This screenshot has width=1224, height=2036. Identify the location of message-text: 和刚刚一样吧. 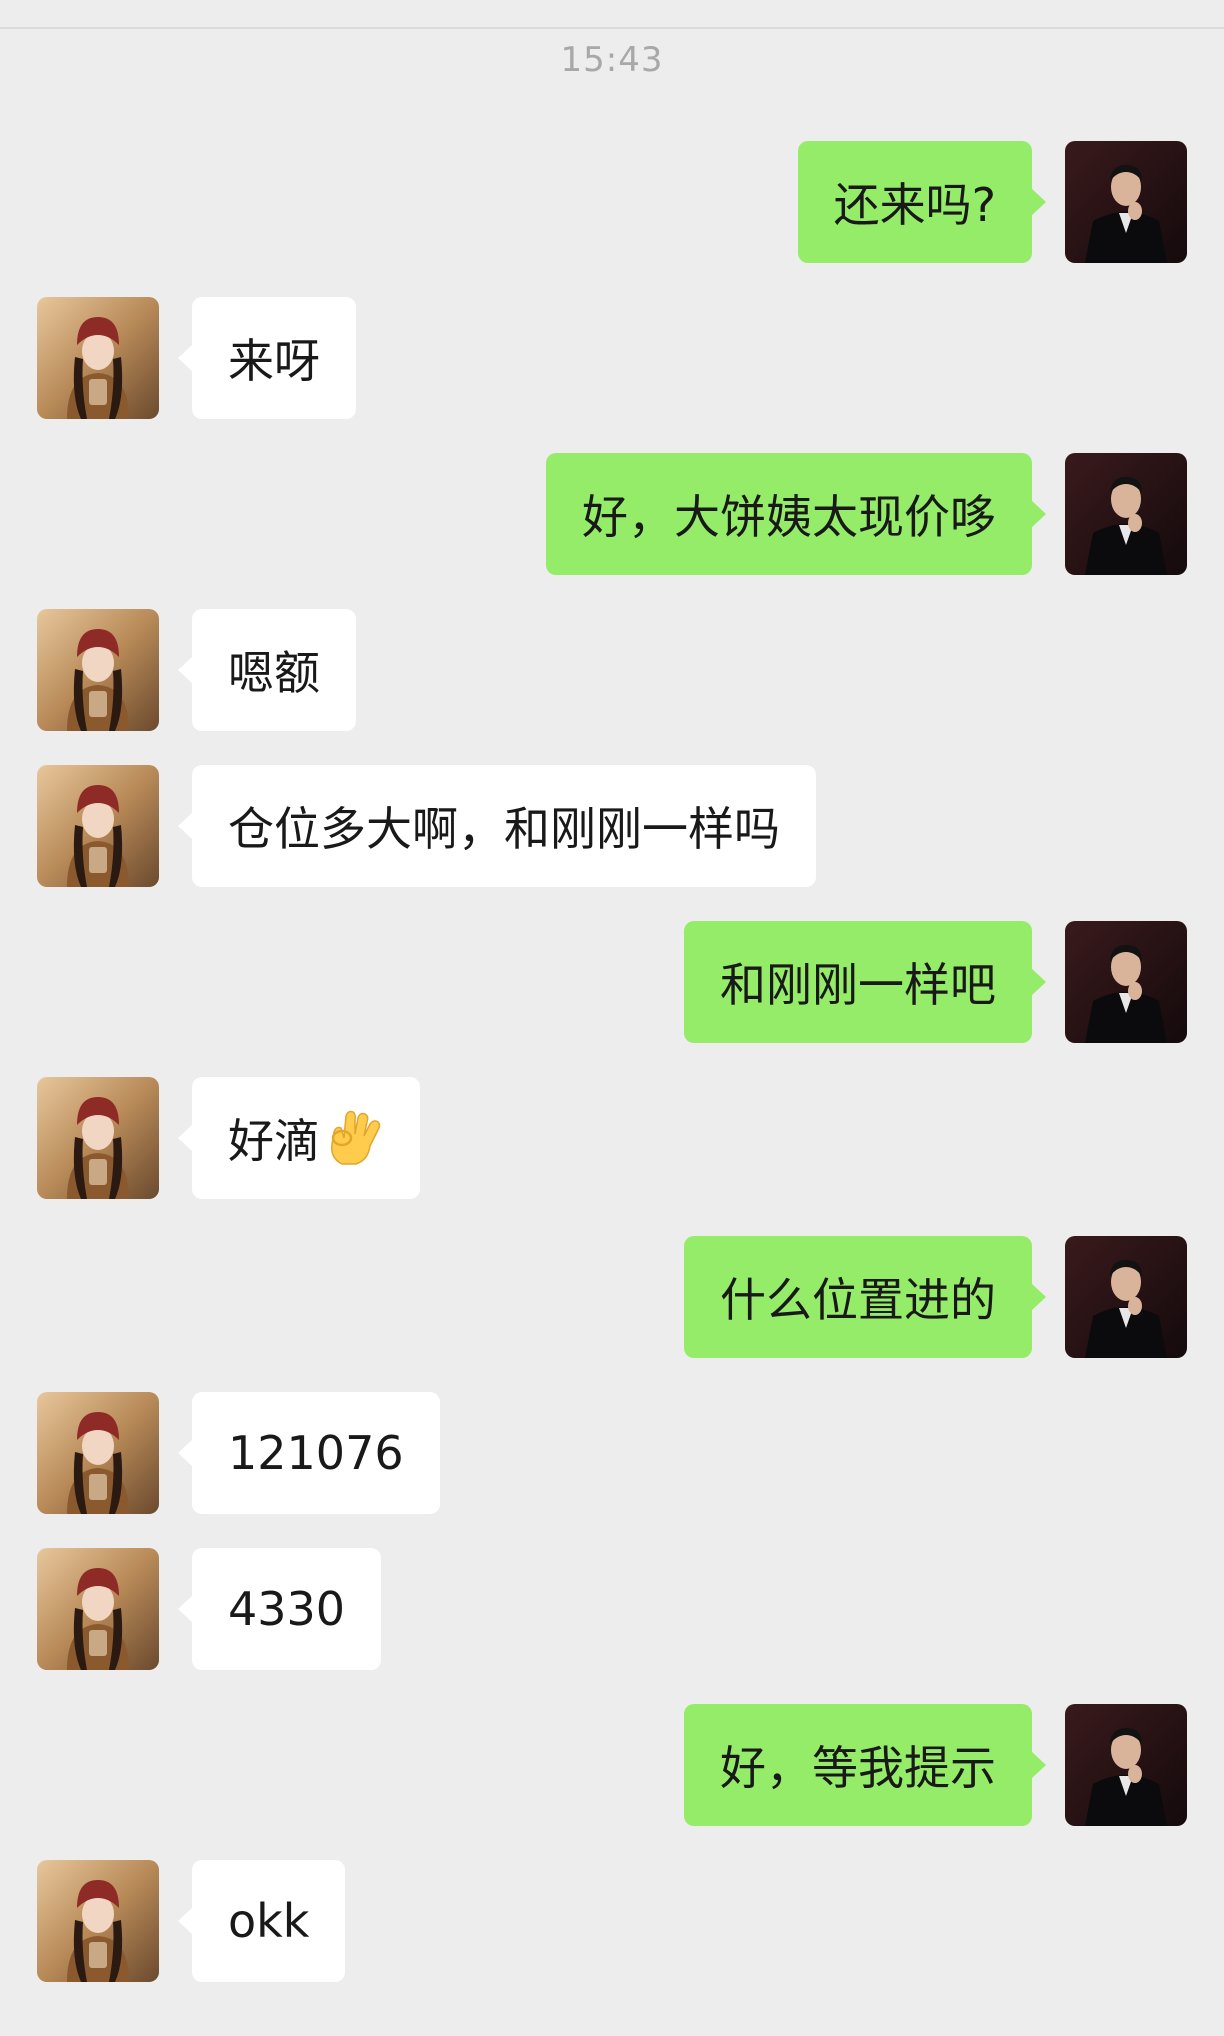
(858, 985).